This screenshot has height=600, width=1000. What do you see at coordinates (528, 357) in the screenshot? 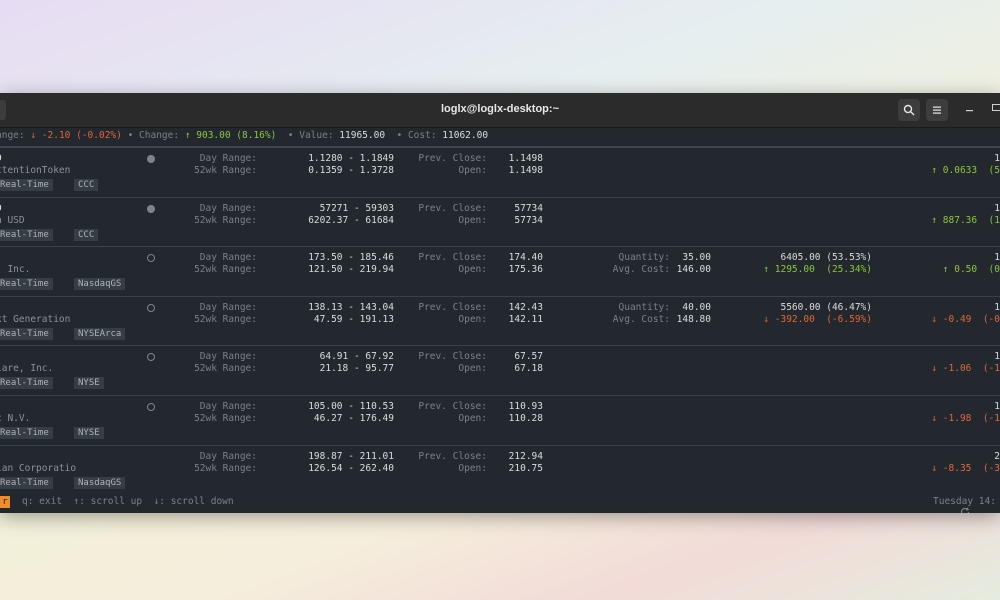
I see `prev-close-value: 67.57` at bounding box center [528, 357].